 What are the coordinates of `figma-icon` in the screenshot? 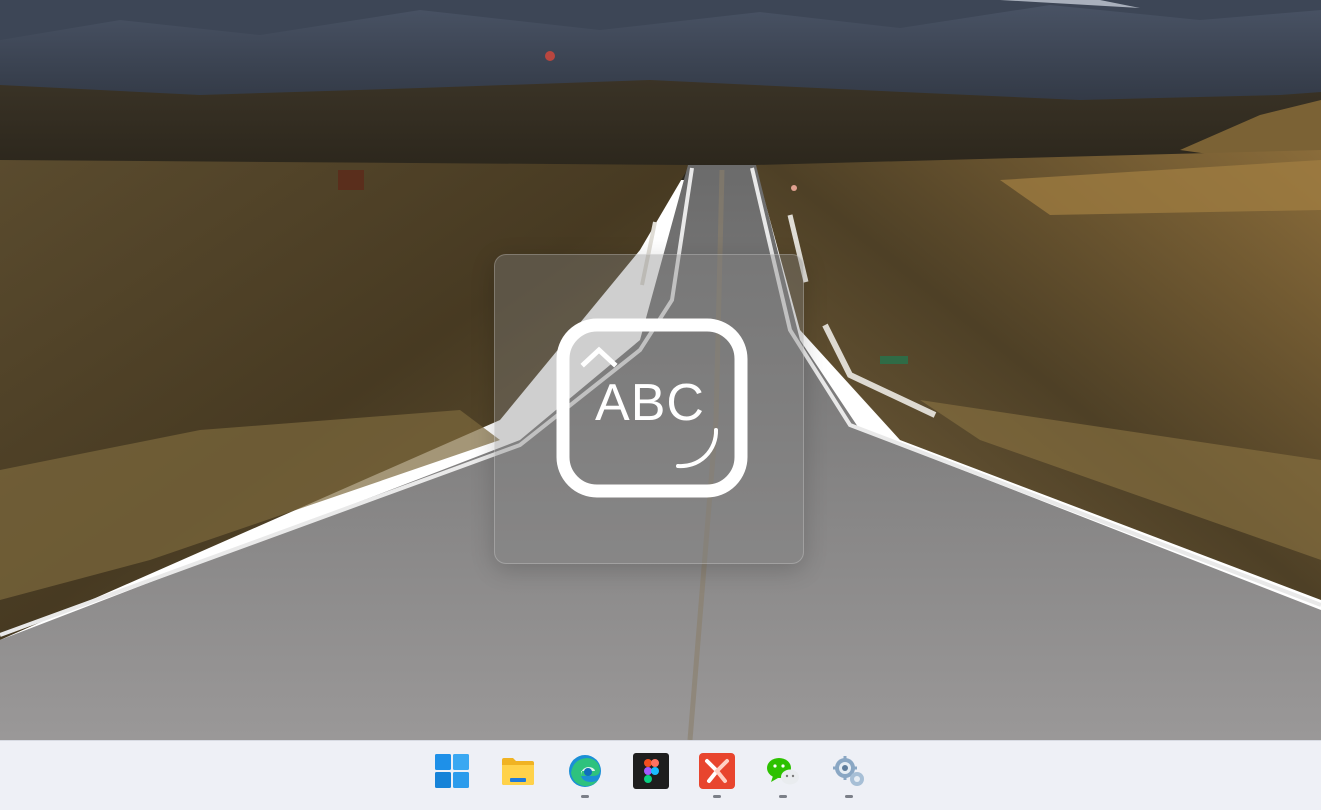 It's located at (651, 771).